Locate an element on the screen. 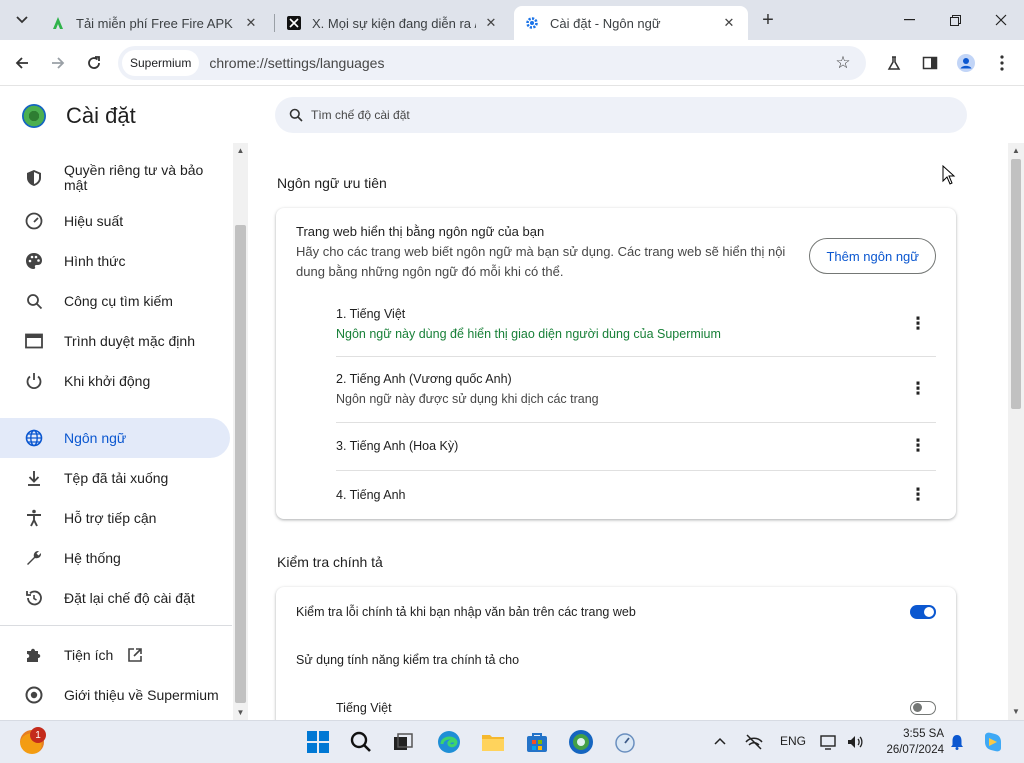 Image resolution: width=1024 pixels, height=763 pixels. tab-title: Tải miễn phí Free Fire APK cho is located at coordinates (156, 23).